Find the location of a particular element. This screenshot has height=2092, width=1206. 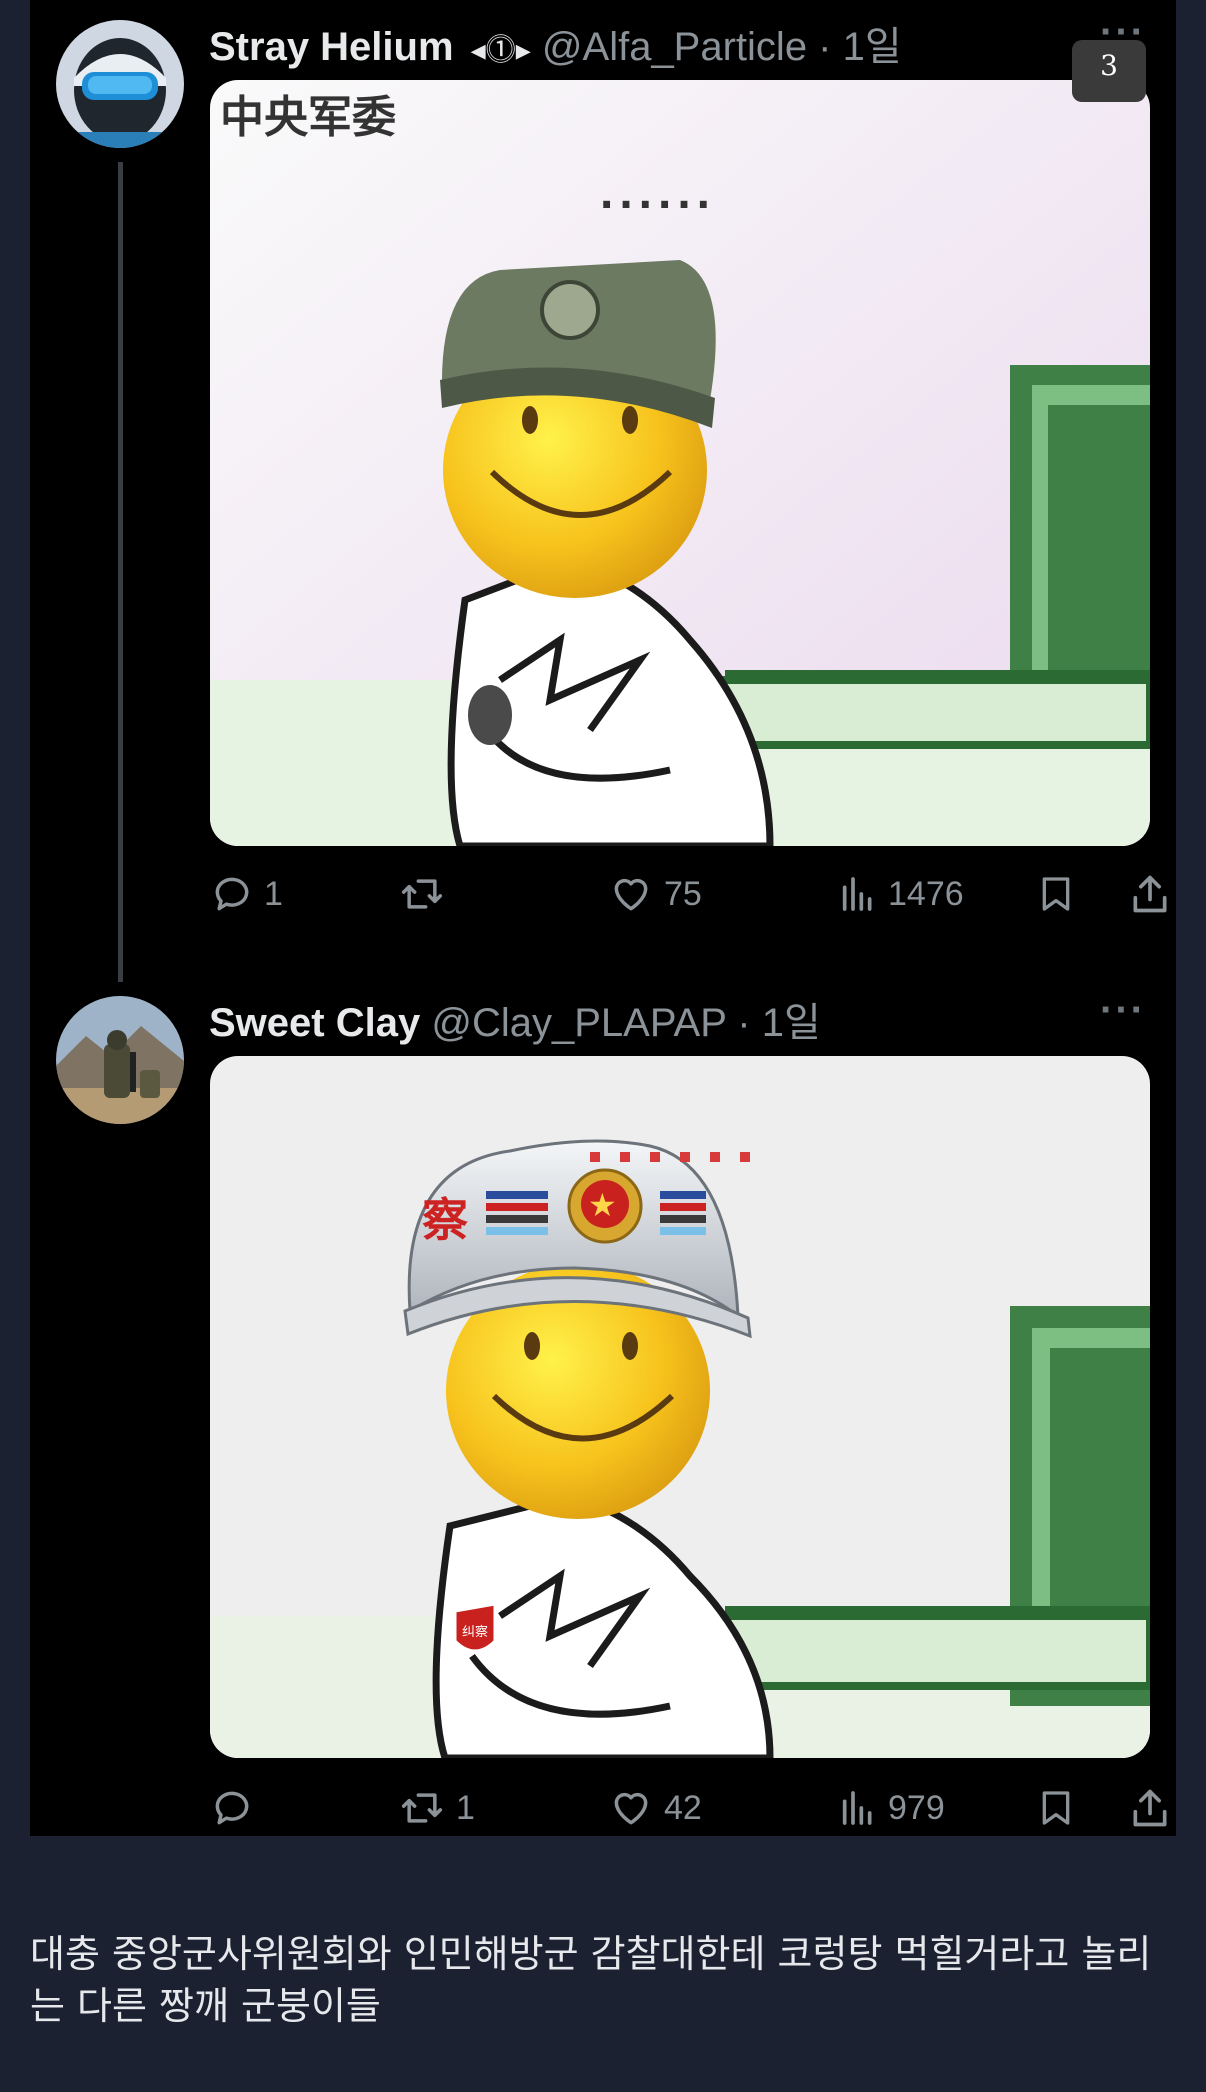

more-options-button: ··· is located at coordinates (1123, 1010).